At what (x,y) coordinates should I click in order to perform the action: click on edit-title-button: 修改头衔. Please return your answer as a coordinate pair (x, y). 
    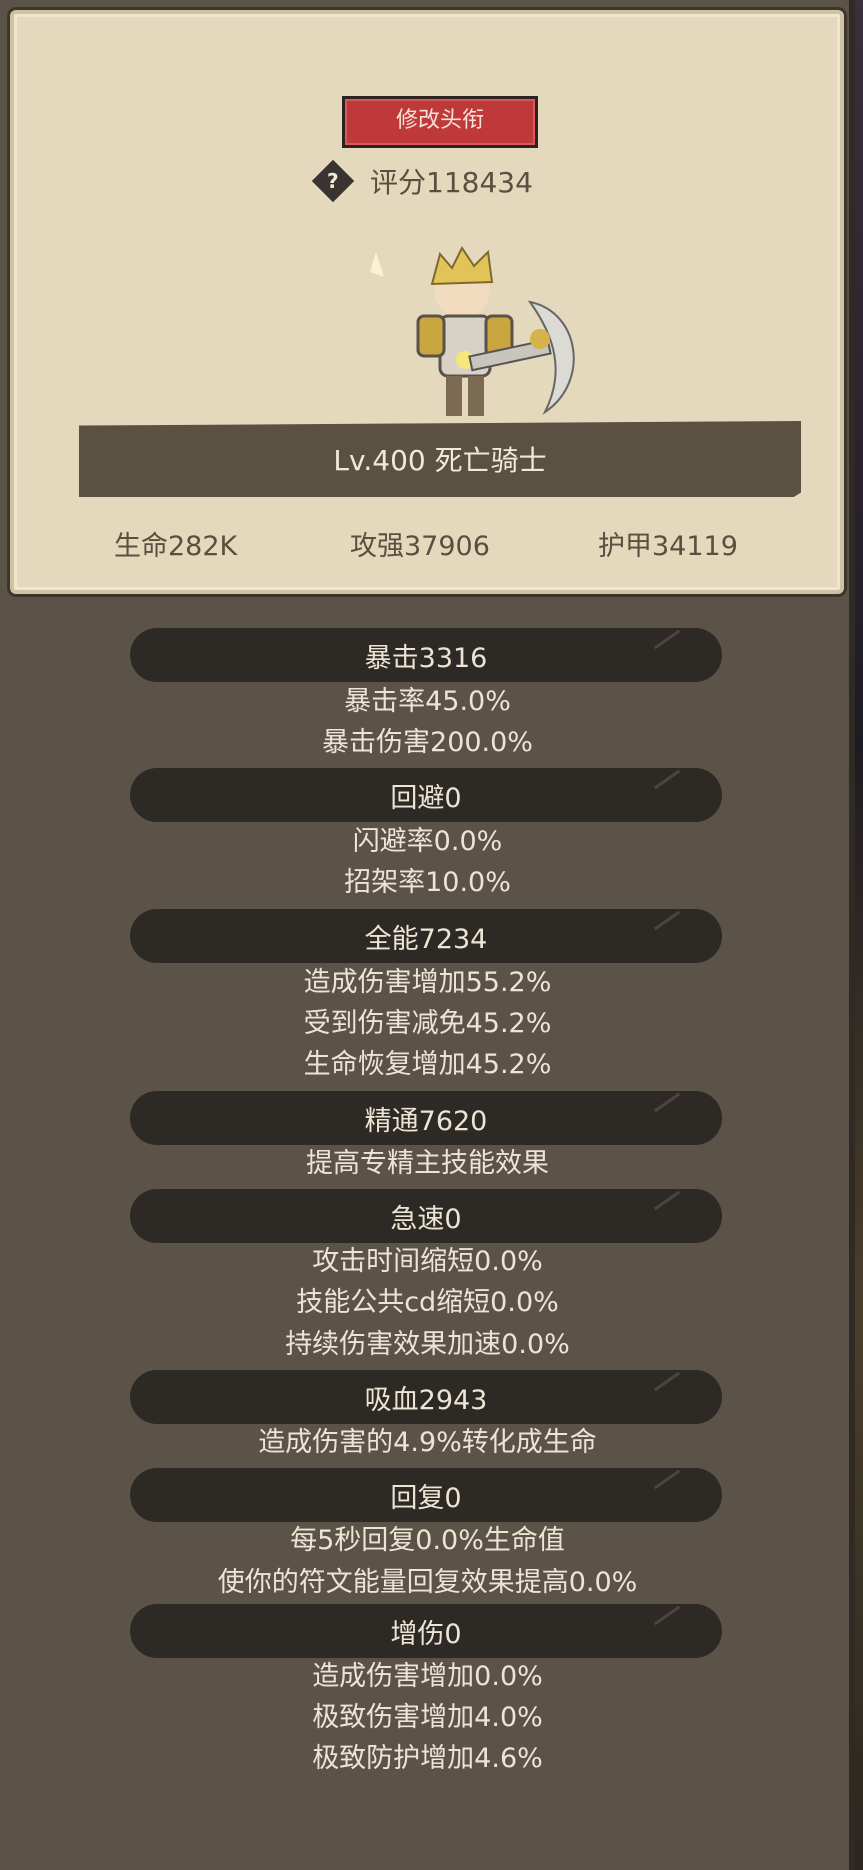
    Looking at the image, I should click on (440, 122).